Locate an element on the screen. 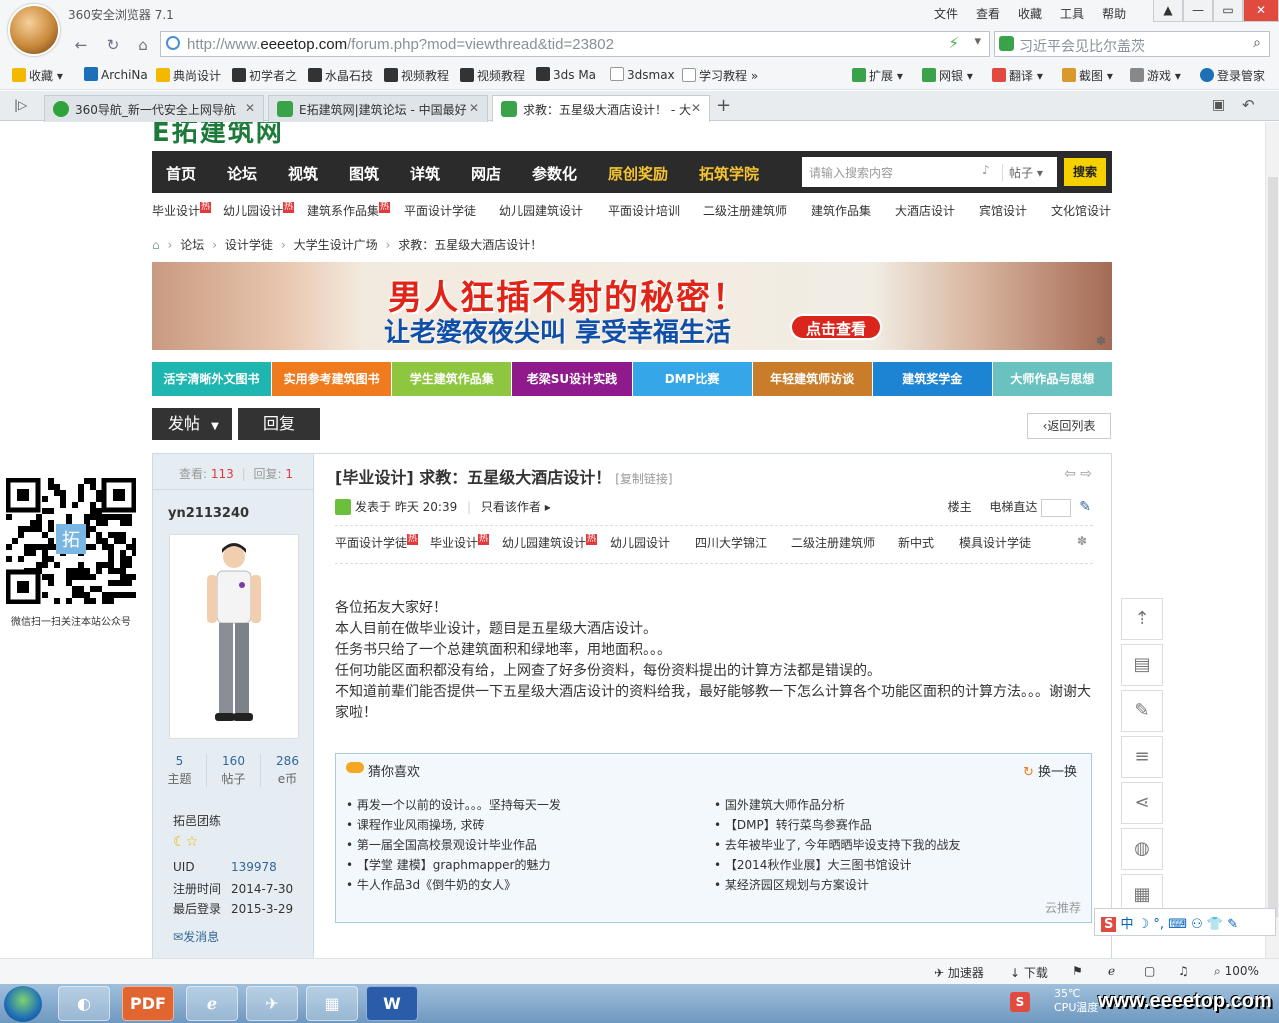 The image size is (1279, 1023). category-su-practice: 老梁SU设计实践 is located at coordinates (572, 379).